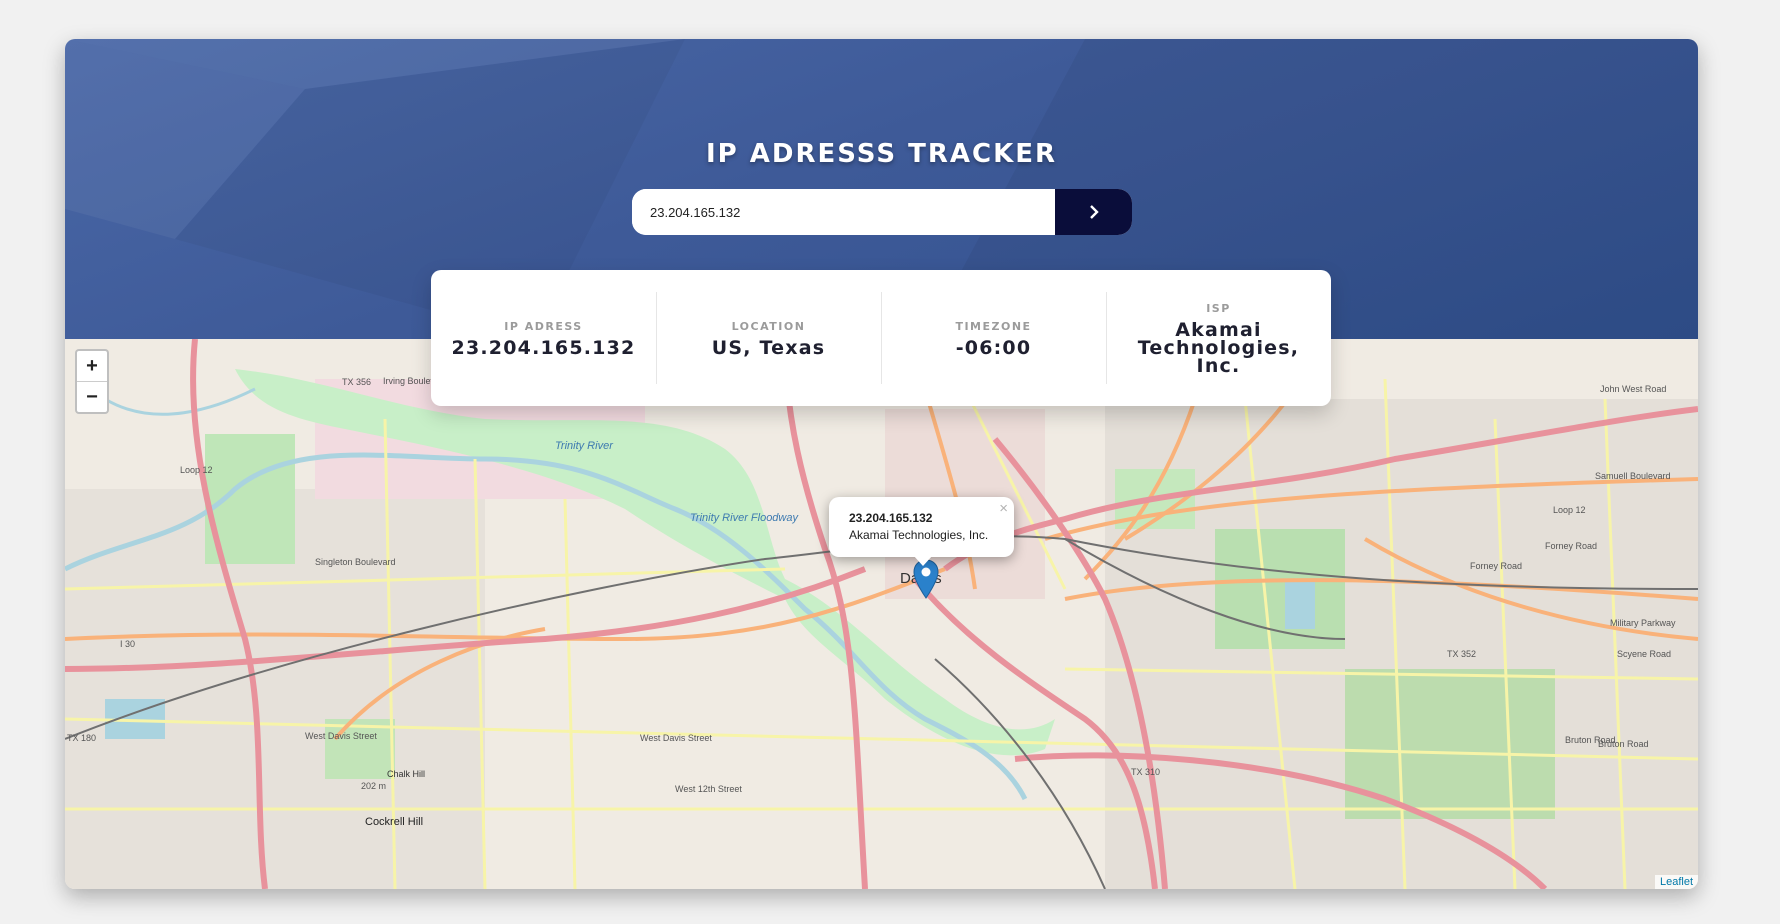 The height and width of the screenshot is (924, 1780). Describe the element at coordinates (92, 366) in the screenshot. I see `zoom-in-button: +` at that location.